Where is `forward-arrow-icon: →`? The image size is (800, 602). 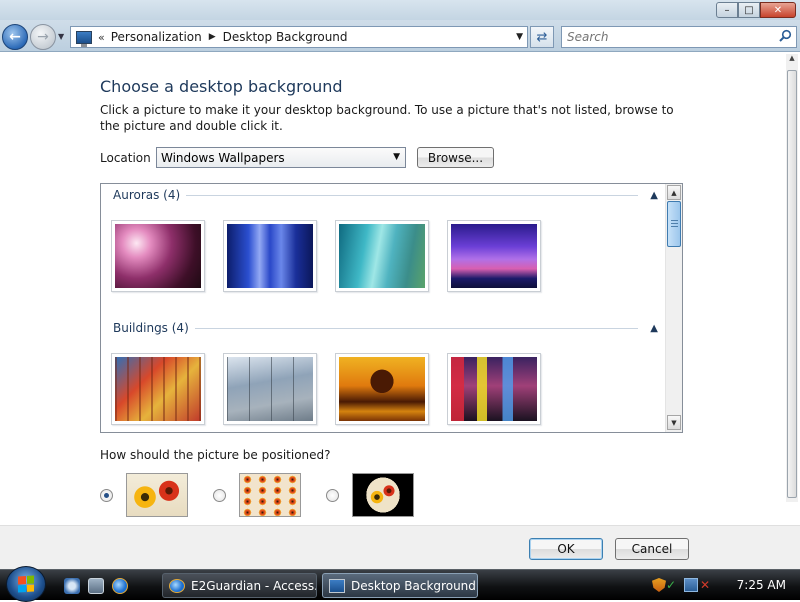 forward-arrow-icon: → is located at coordinates (43, 37).